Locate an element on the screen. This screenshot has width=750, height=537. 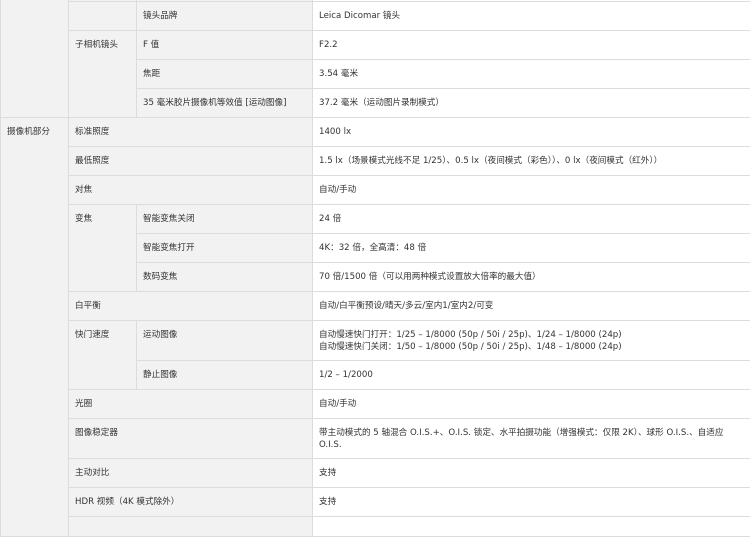
table-row: 光圈 自动/手动 is located at coordinates (375, 404).